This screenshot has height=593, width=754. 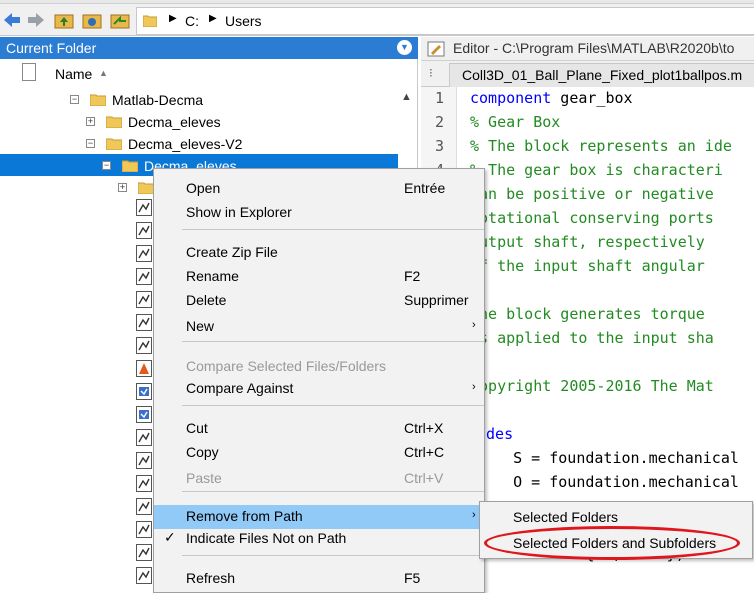 What do you see at coordinates (51, 48) in the screenshot?
I see `current-folder-title: Current Folder` at bounding box center [51, 48].